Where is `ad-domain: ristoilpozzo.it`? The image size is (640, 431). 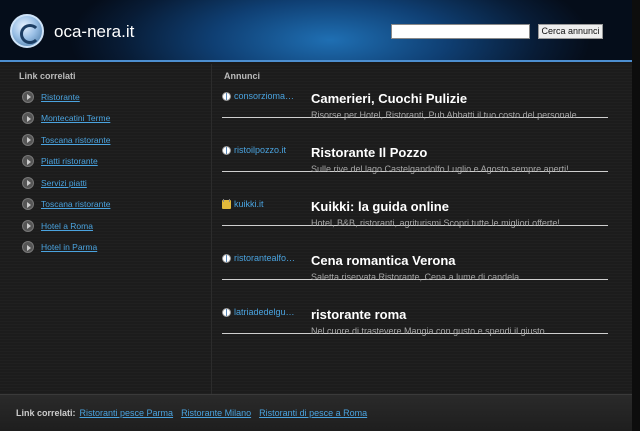 ad-domain: ristoilpozzo.it is located at coordinates (263, 150).